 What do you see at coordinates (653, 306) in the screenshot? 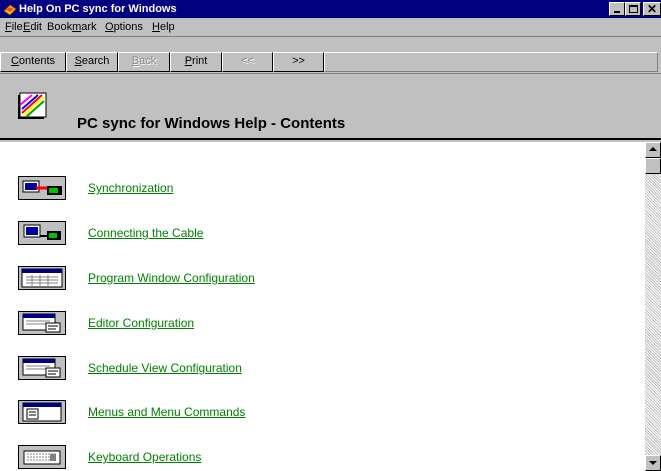
I see `vertical-scrollbar` at bounding box center [653, 306].